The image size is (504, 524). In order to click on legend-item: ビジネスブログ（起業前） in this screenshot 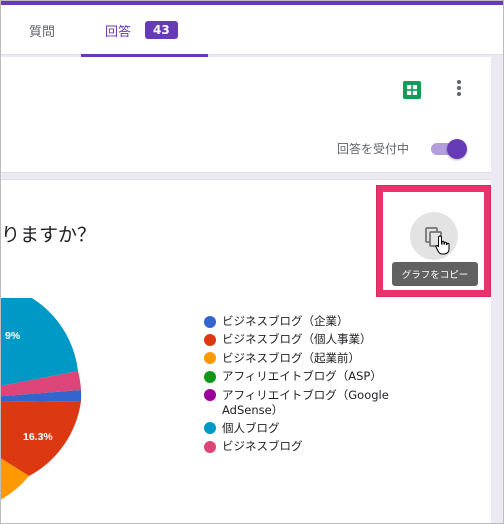, I will do `click(309, 358)`.